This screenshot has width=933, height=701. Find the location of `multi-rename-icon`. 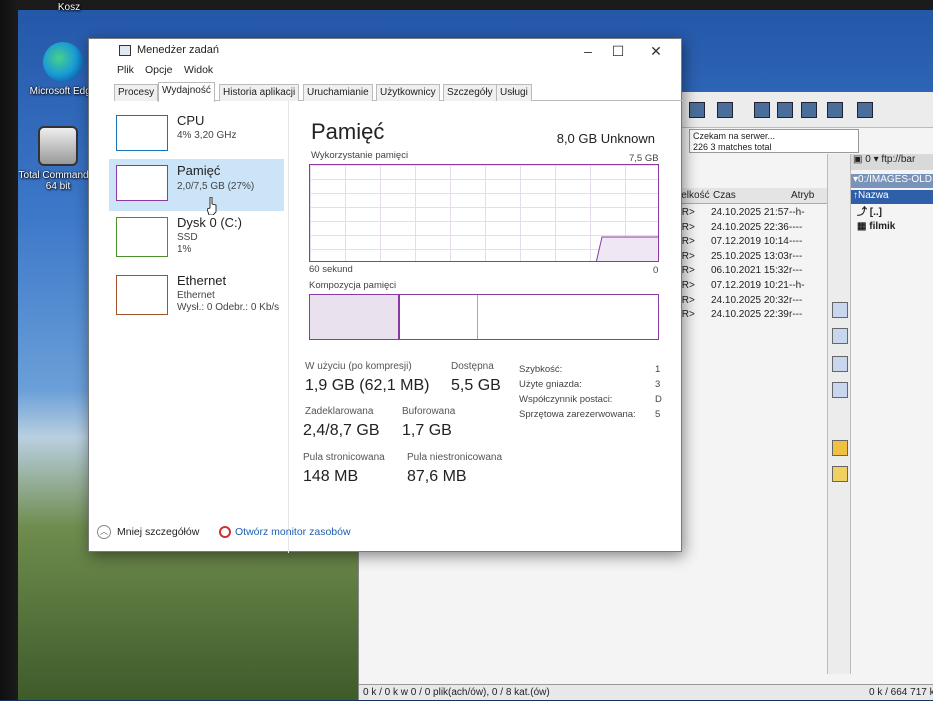

multi-rename-icon is located at coordinates (785, 110).